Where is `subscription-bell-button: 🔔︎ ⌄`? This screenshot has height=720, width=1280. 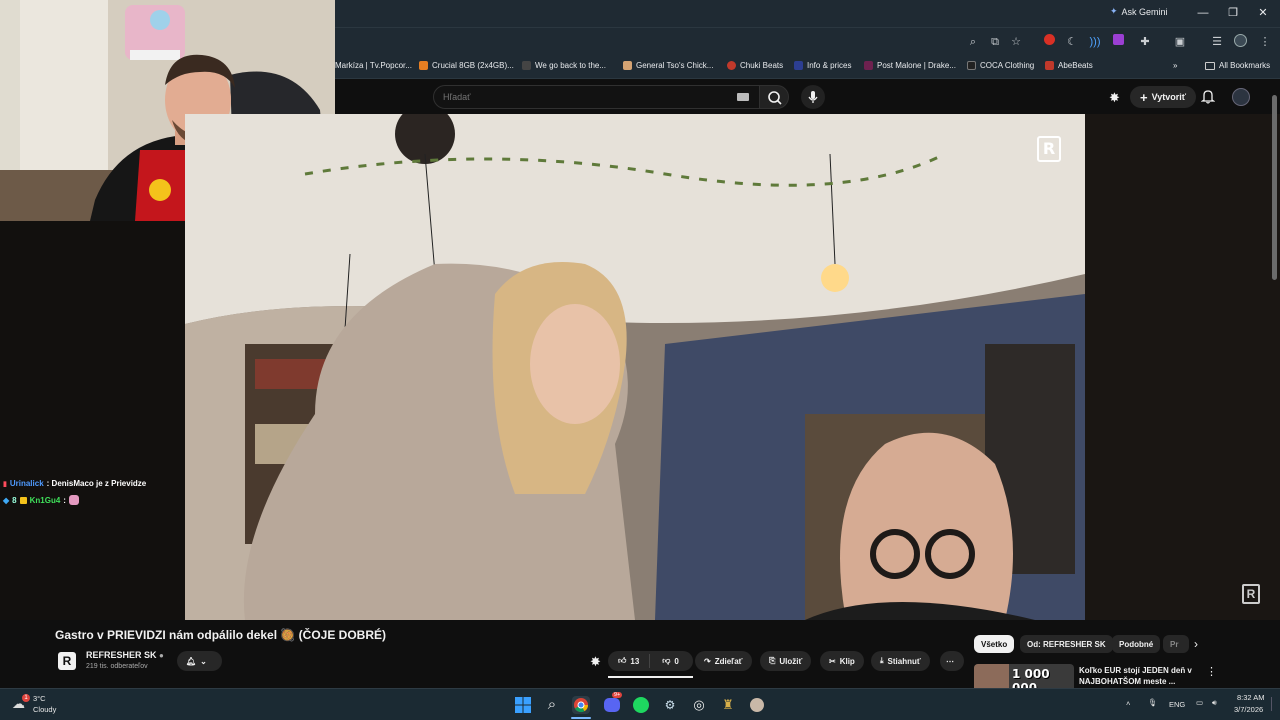 subscription-bell-button: 🔔︎ ⌄ is located at coordinates (199, 661).